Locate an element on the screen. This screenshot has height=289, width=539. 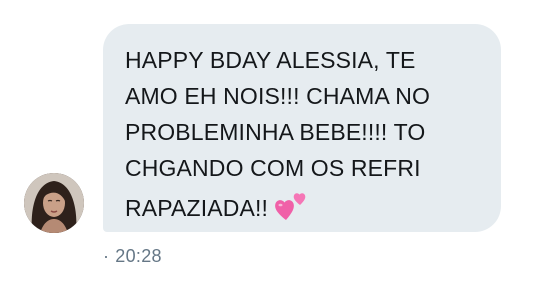
message-timestamp: · 20:28 is located at coordinates (132, 256).